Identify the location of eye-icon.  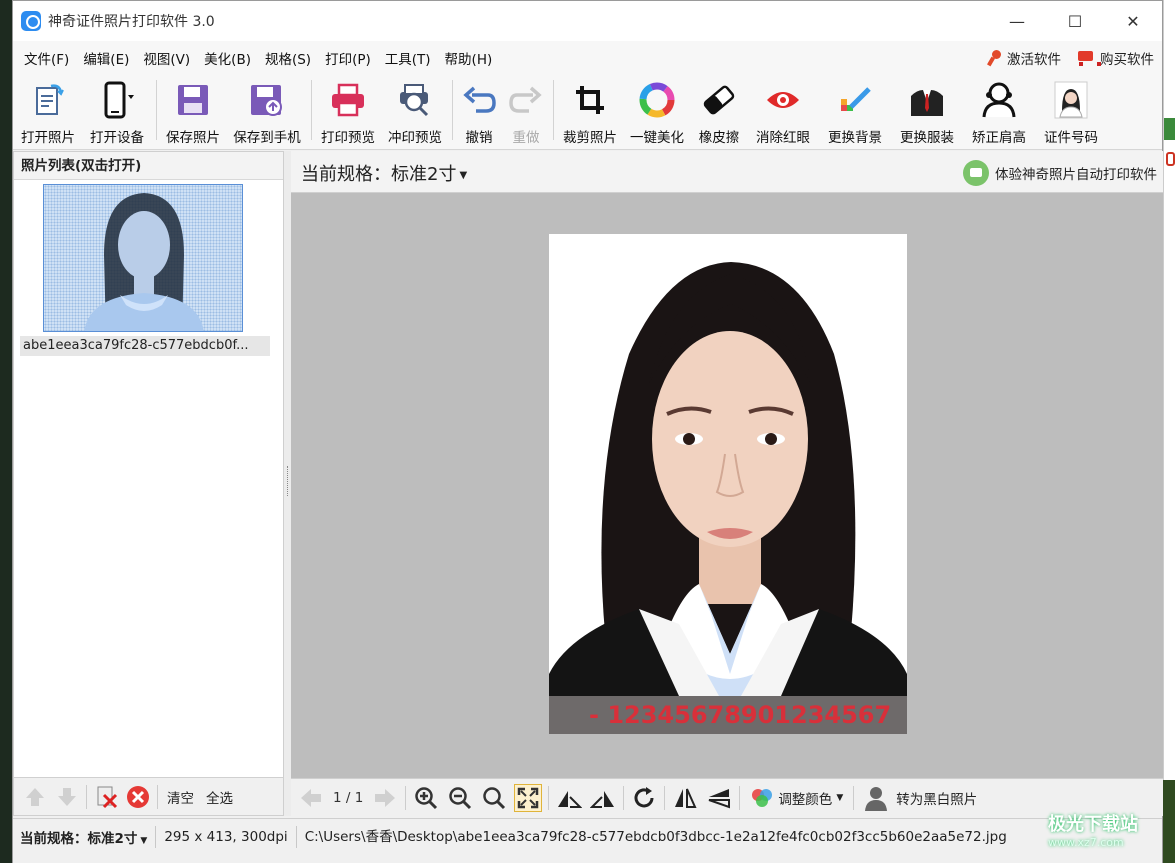
(783, 100).